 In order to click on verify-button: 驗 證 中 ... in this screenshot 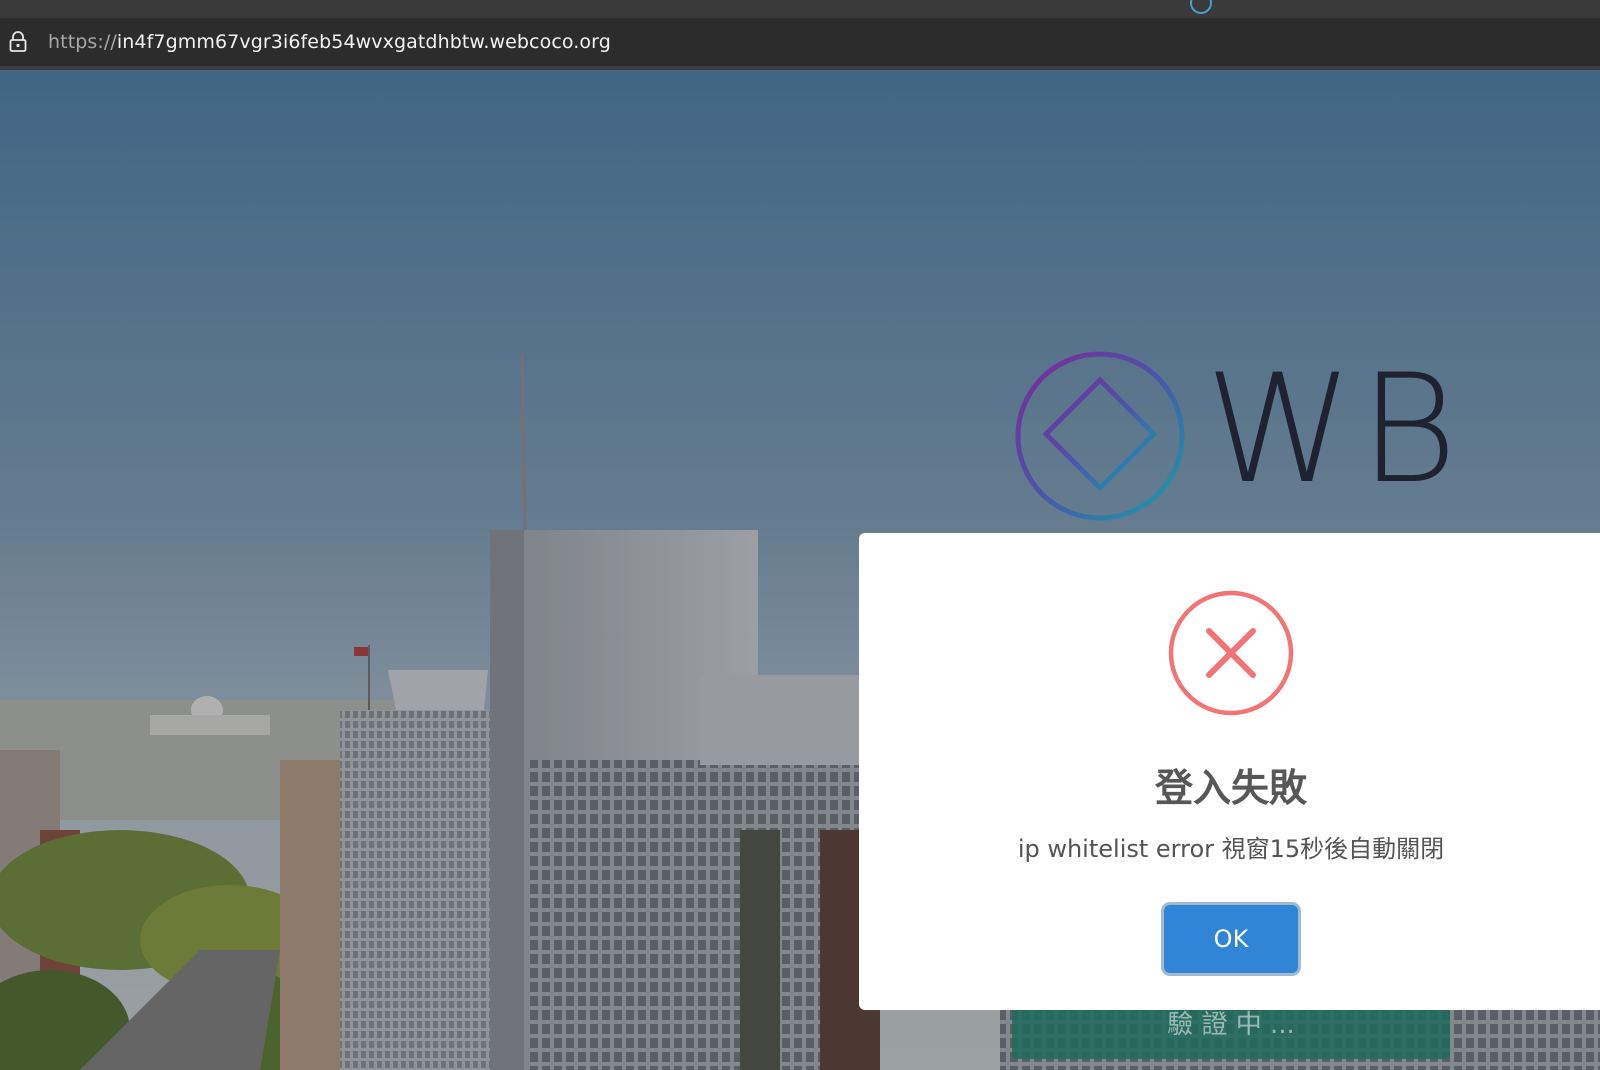, I will do `click(1231, 1032)`.